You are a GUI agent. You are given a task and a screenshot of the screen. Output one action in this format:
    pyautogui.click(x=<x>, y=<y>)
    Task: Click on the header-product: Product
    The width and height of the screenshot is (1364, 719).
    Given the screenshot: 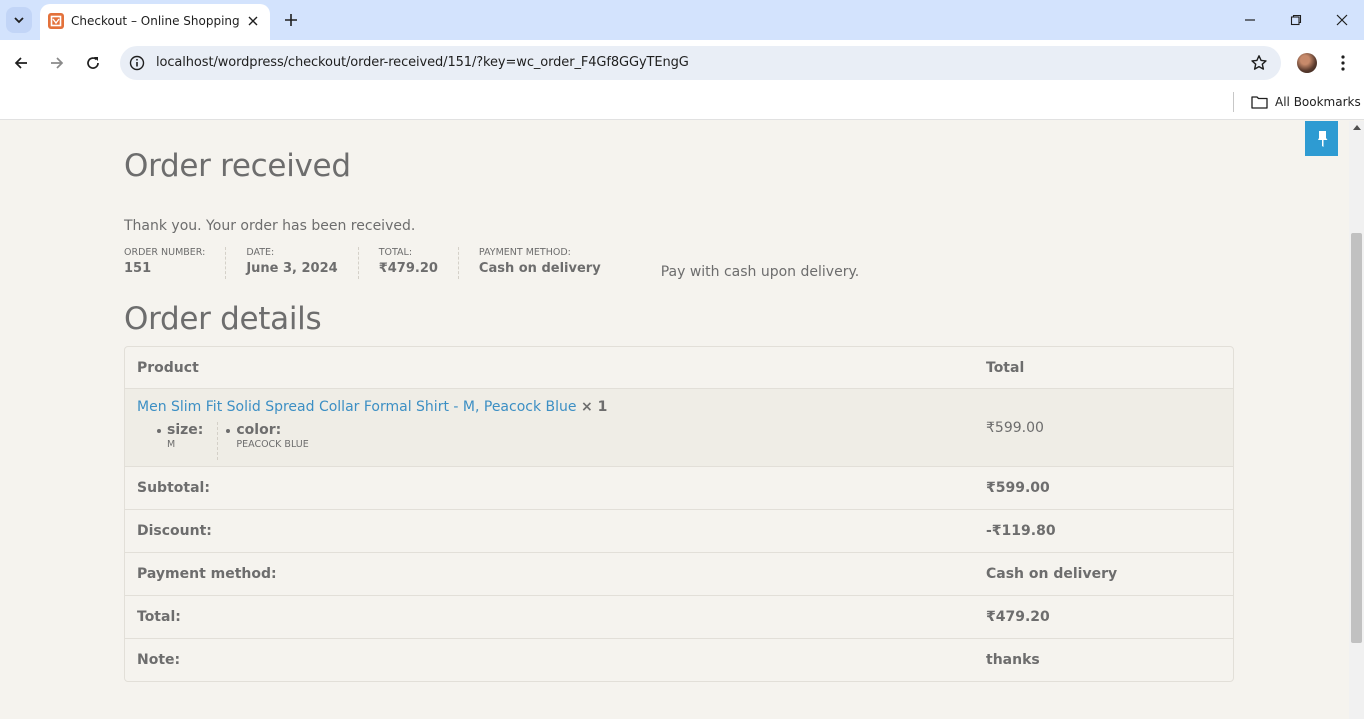 What is the action you would take?
    pyautogui.click(x=168, y=368)
    